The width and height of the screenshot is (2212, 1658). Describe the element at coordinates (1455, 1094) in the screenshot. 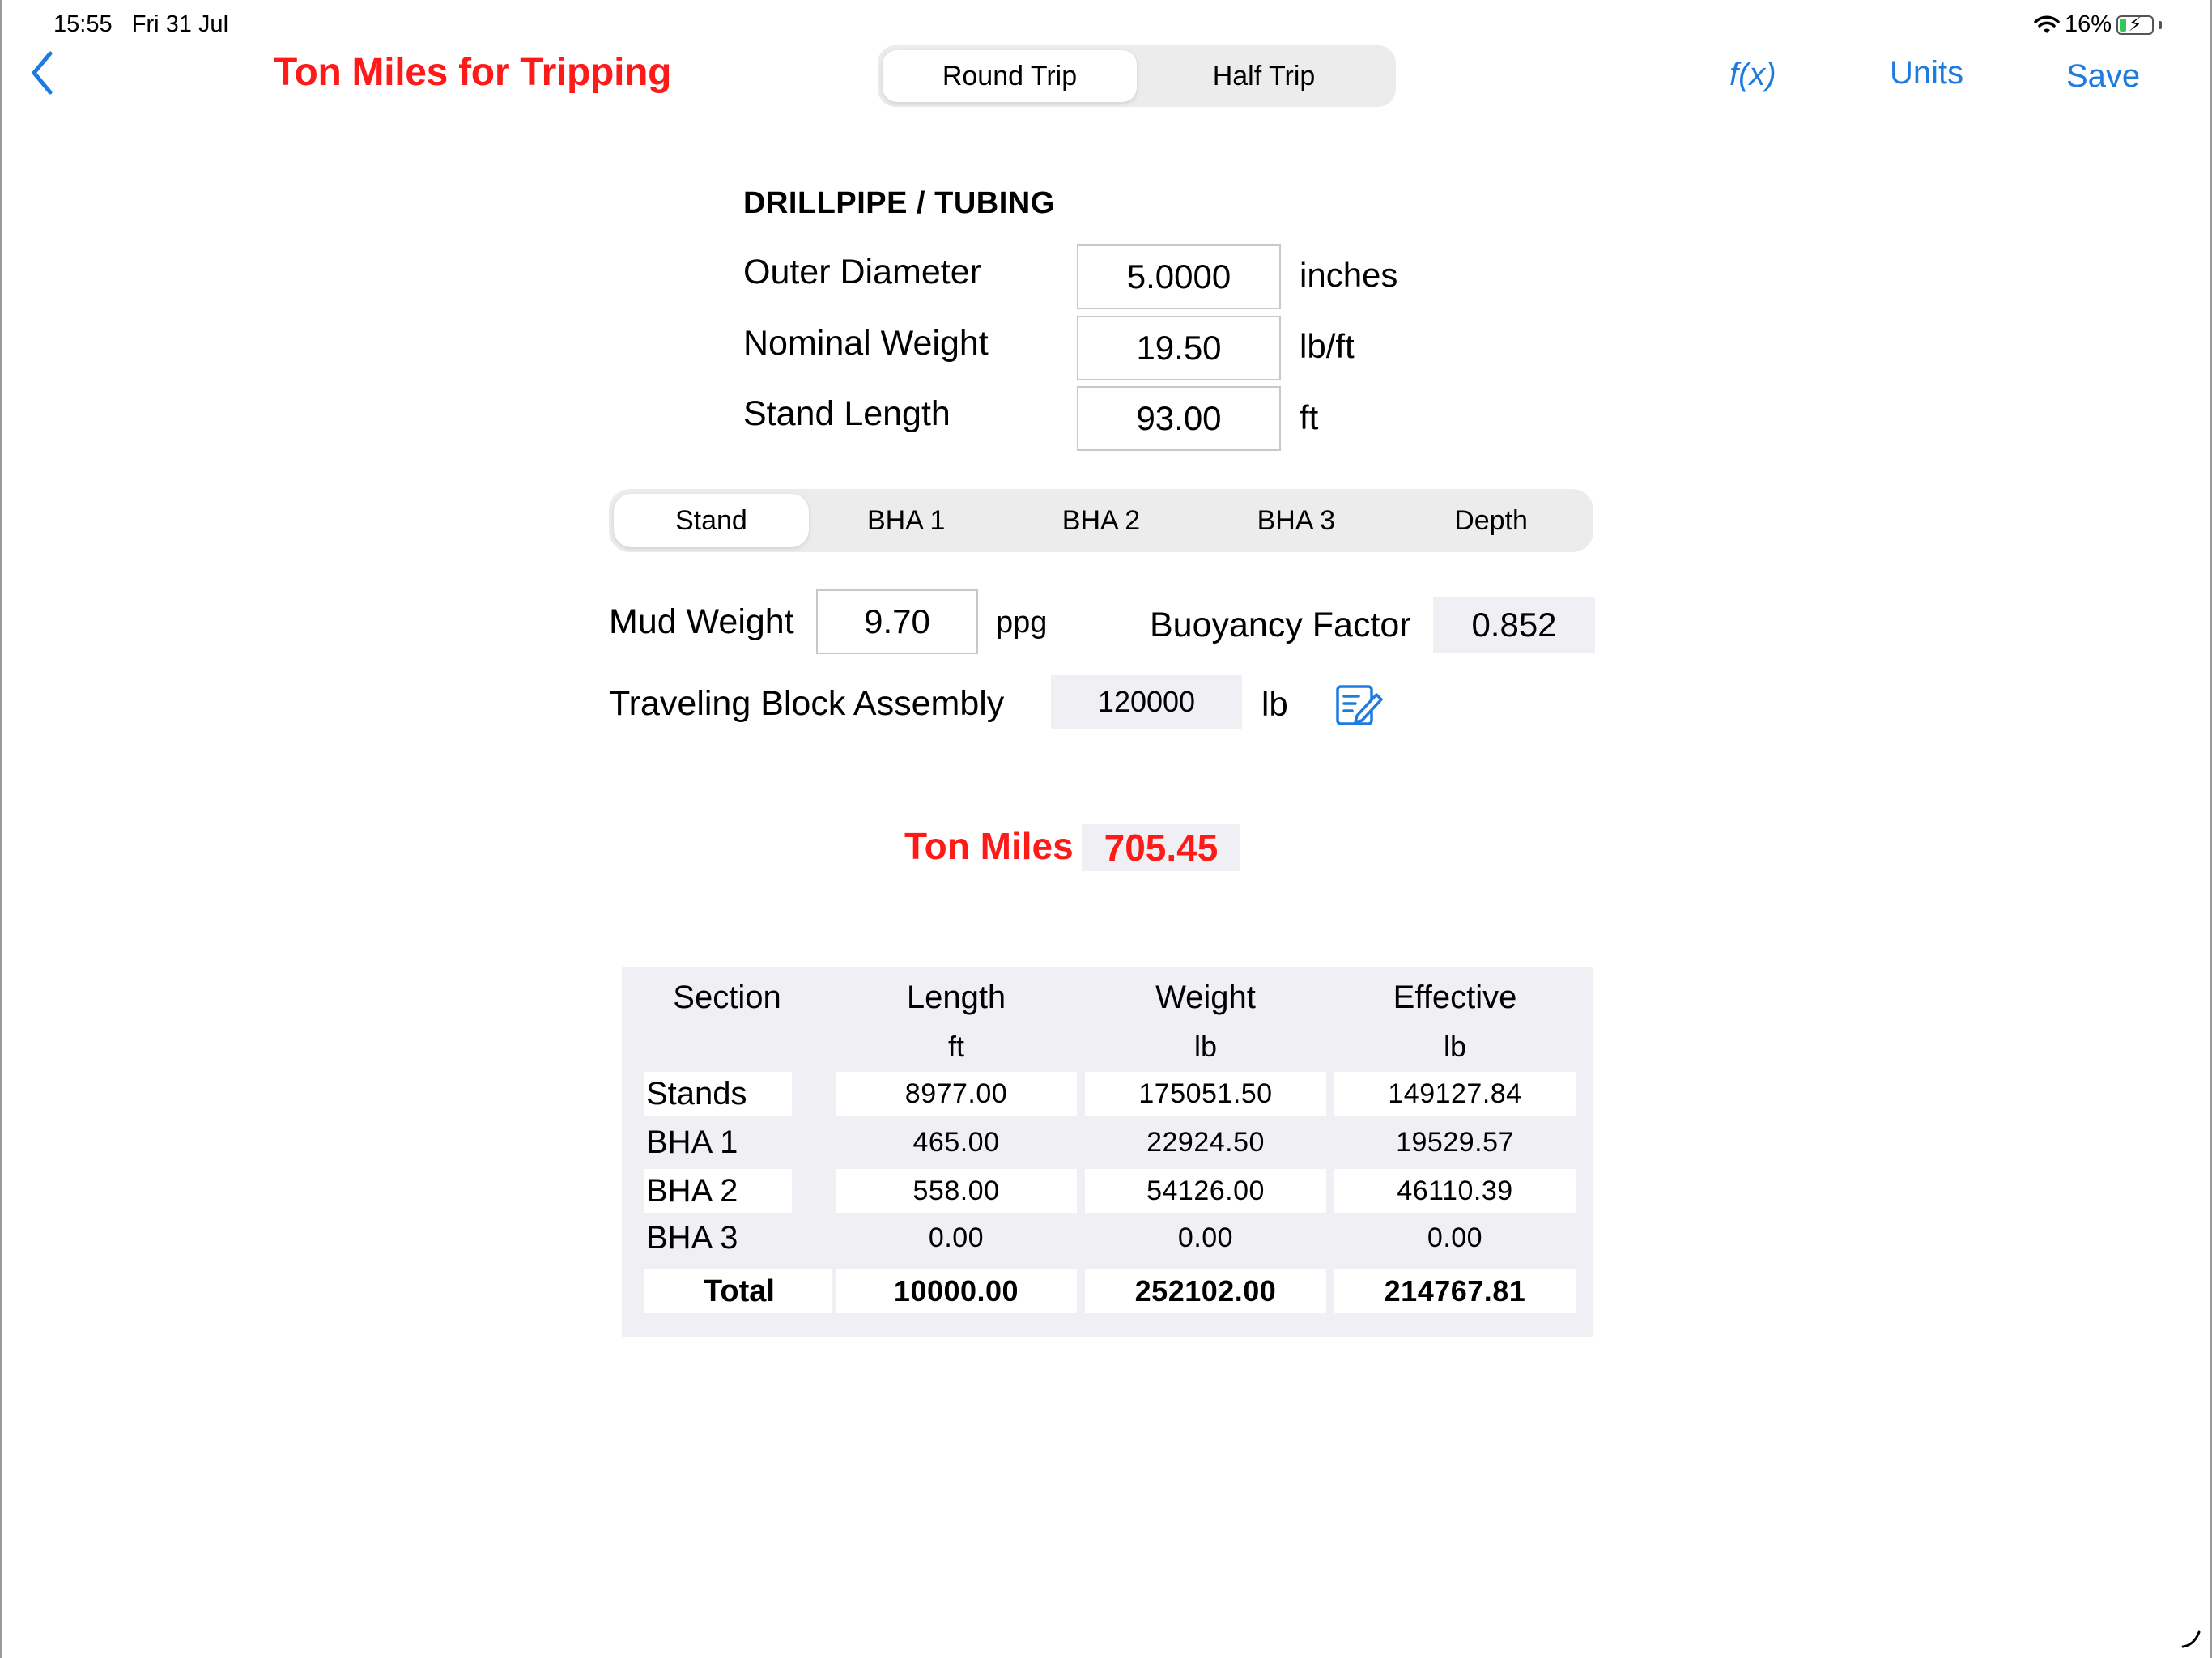

I see `row-stands-effective: 149127.84` at that location.